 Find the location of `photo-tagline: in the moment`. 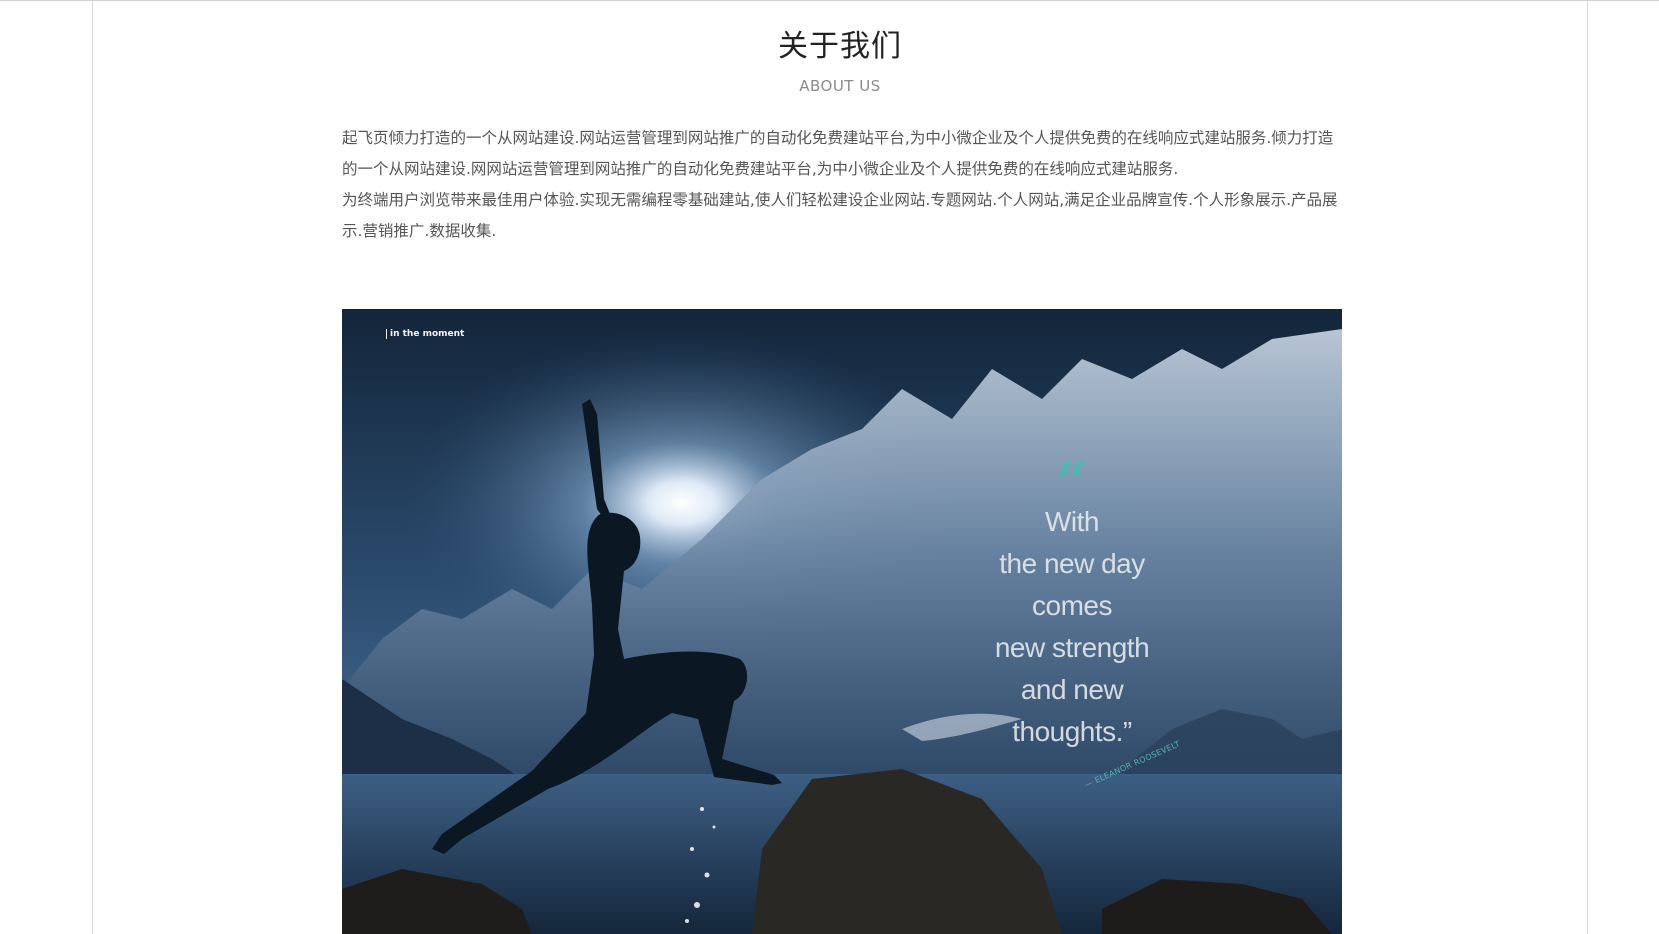

photo-tagline: in the moment is located at coordinates (425, 334).